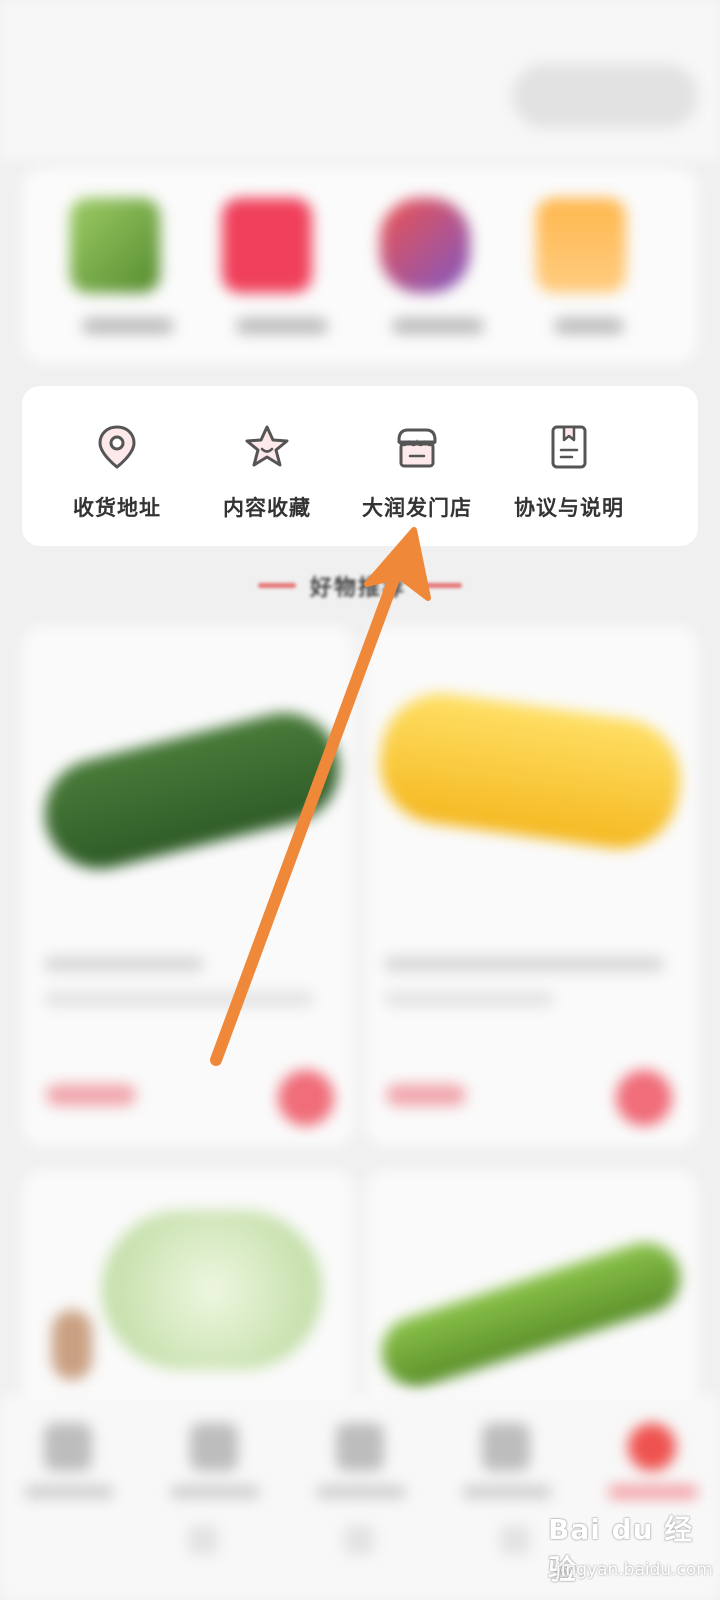 The width and height of the screenshot is (720, 1600). What do you see at coordinates (360, 80) in the screenshot?
I see `top-header` at bounding box center [360, 80].